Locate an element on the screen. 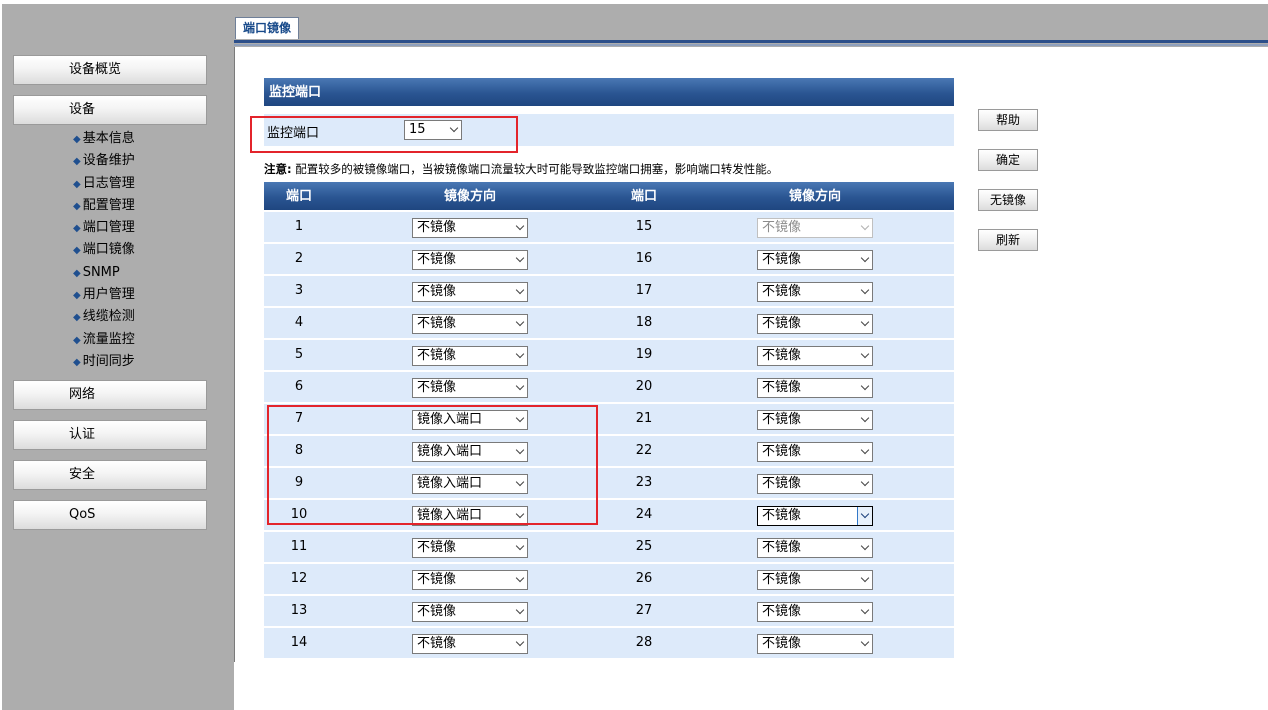 Image resolution: width=1268 pixels, height=710 pixels. note-prefix: 注意: is located at coordinates (278, 169).